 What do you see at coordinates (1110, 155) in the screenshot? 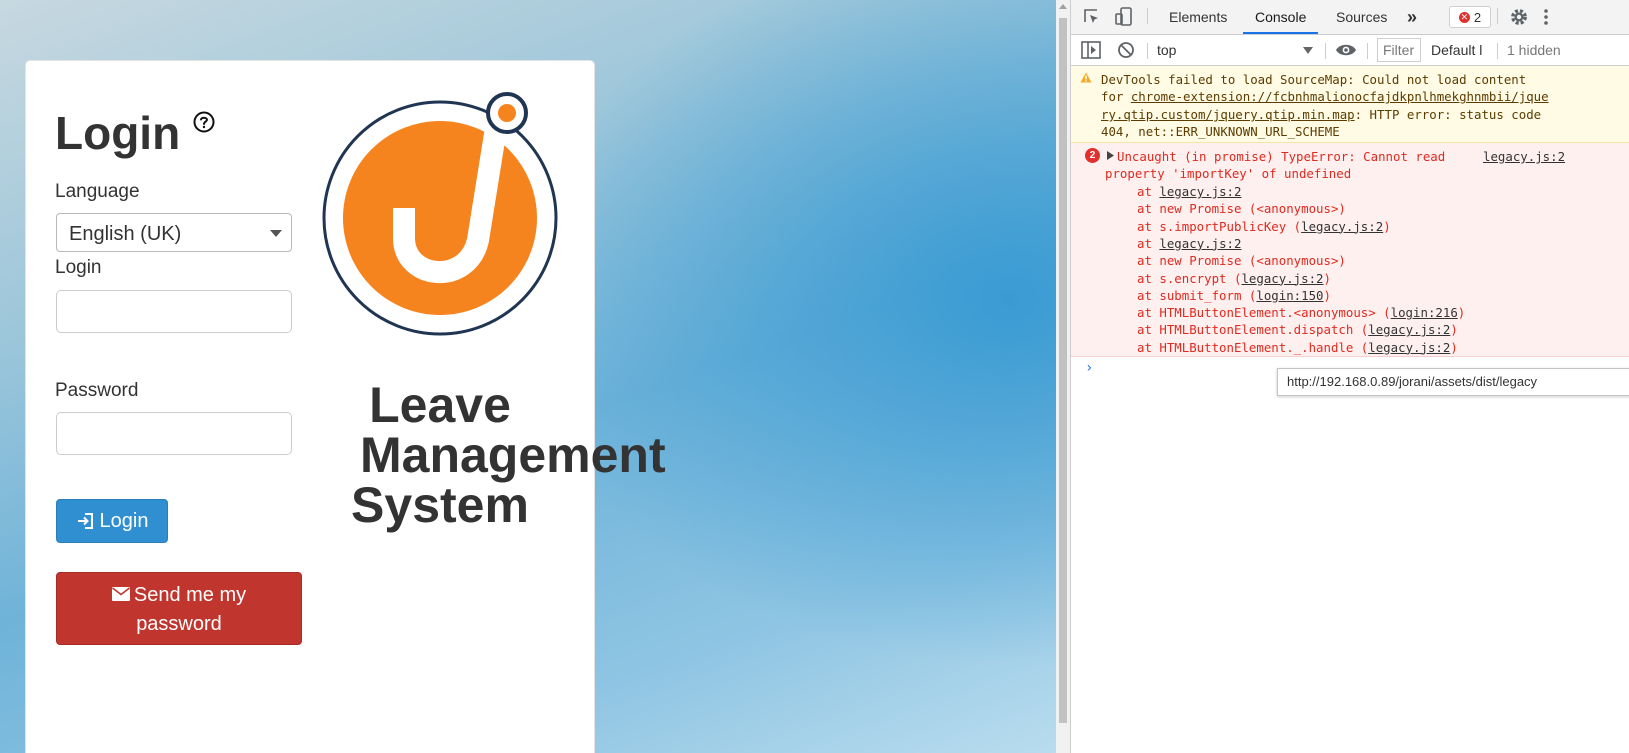
I see `triangle-right-icon` at bounding box center [1110, 155].